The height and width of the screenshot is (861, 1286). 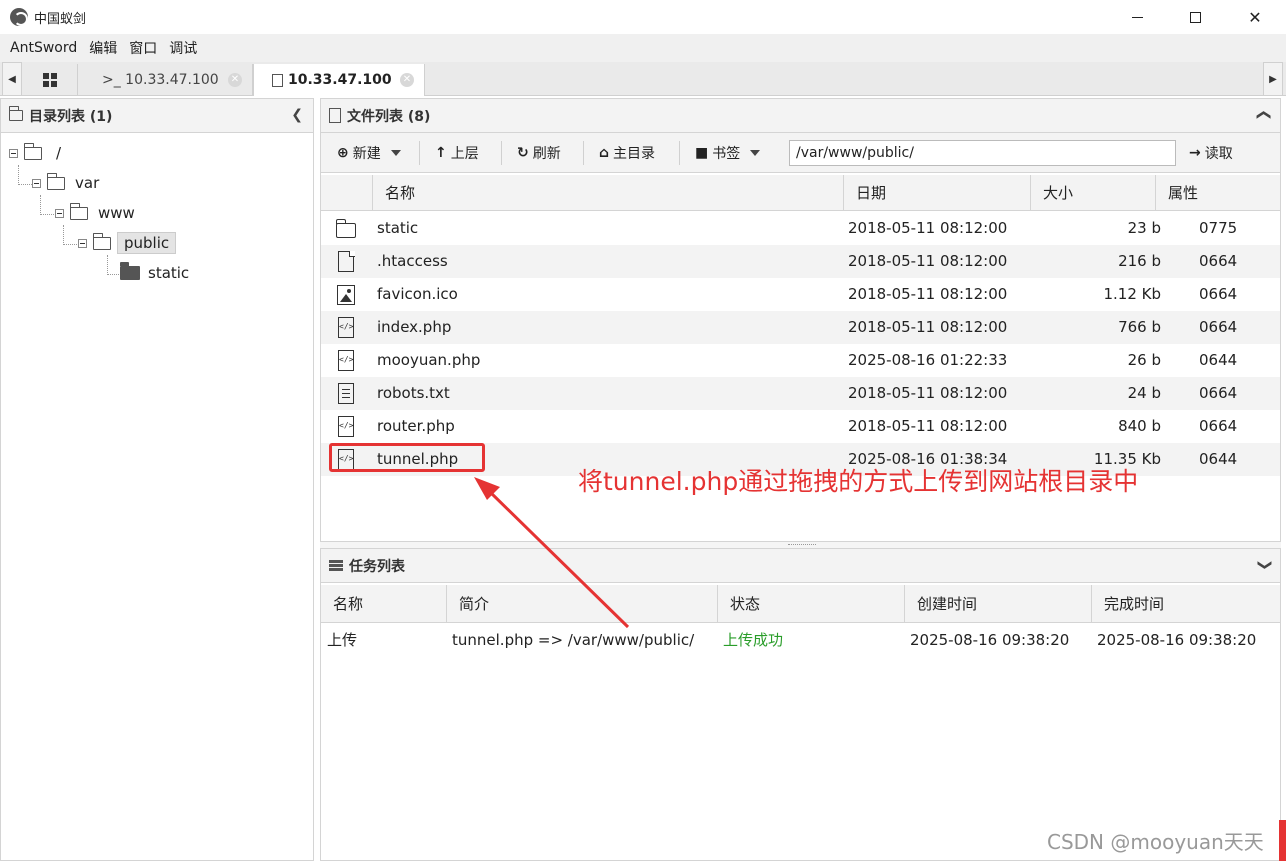 I want to click on antsword-logo-icon, so click(x=19, y=17).